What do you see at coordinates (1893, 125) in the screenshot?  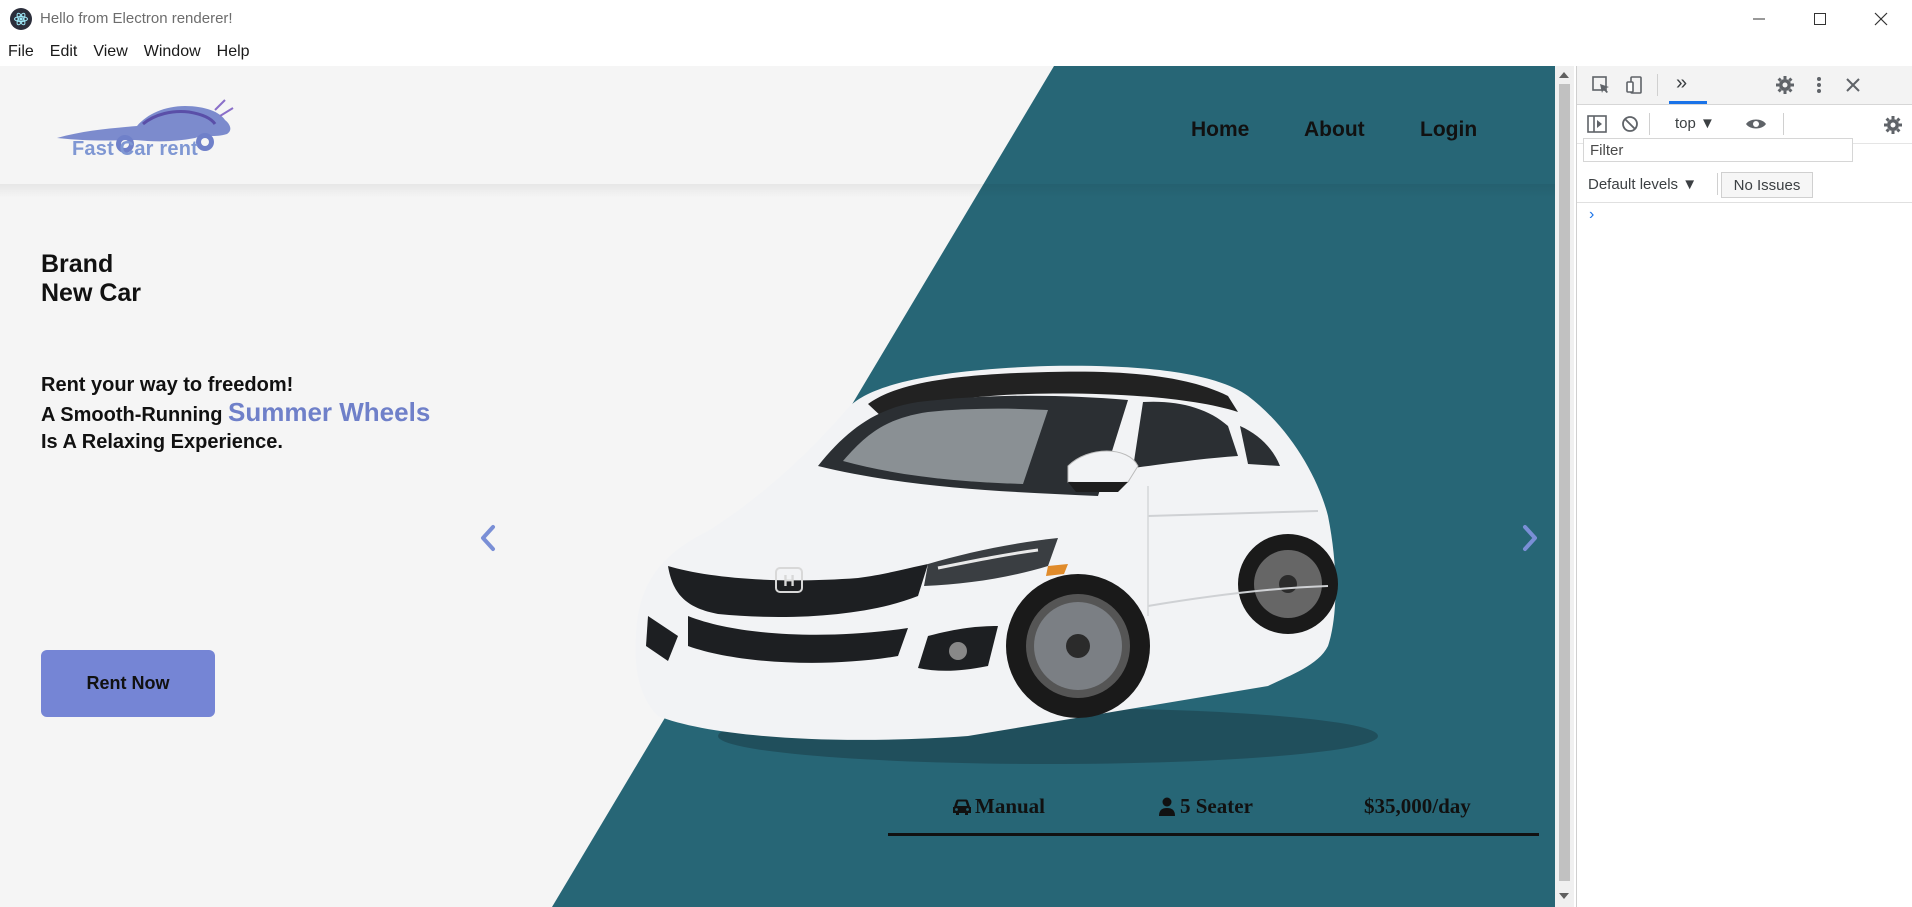 I see `console-settings-icon` at bounding box center [1893, 125].